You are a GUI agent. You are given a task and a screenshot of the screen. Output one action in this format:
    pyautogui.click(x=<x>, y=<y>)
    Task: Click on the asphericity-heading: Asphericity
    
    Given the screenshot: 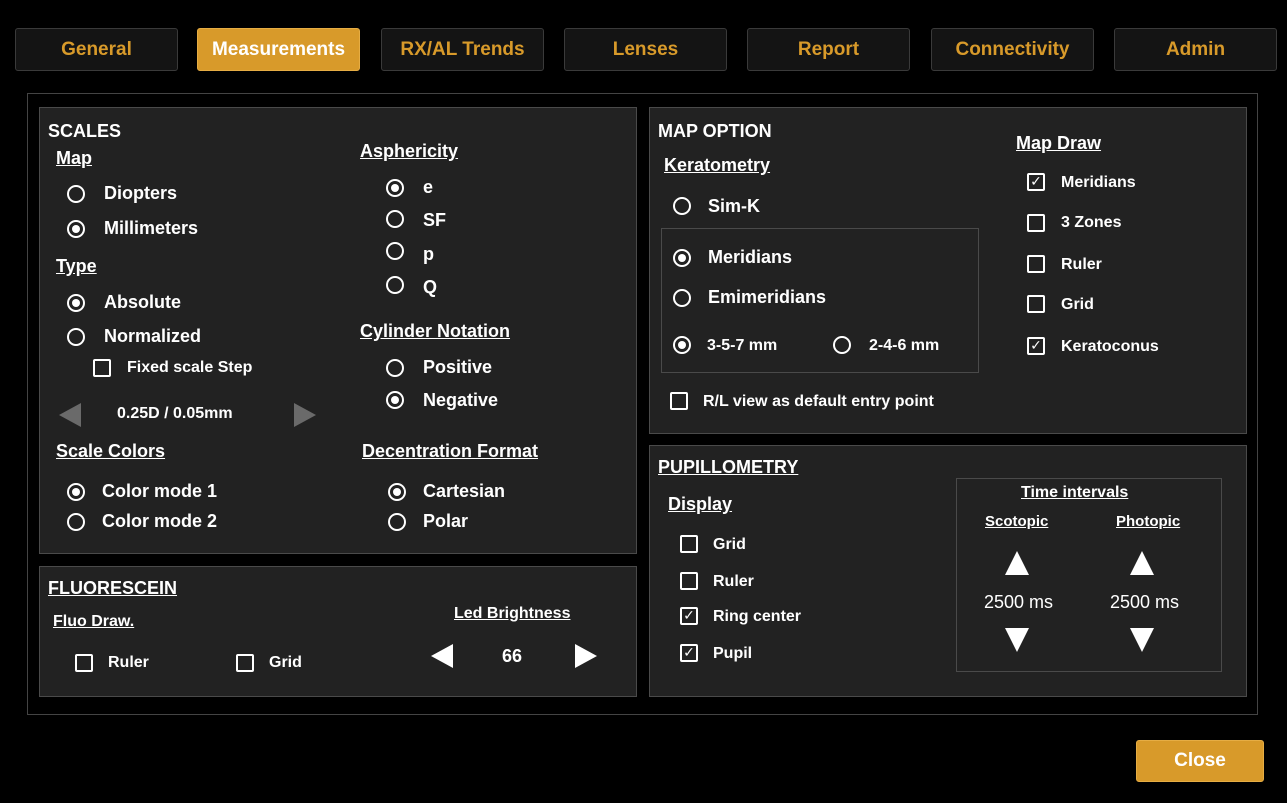 What is the action you would take?
    pyautogui.click(x=409, y=151)
    